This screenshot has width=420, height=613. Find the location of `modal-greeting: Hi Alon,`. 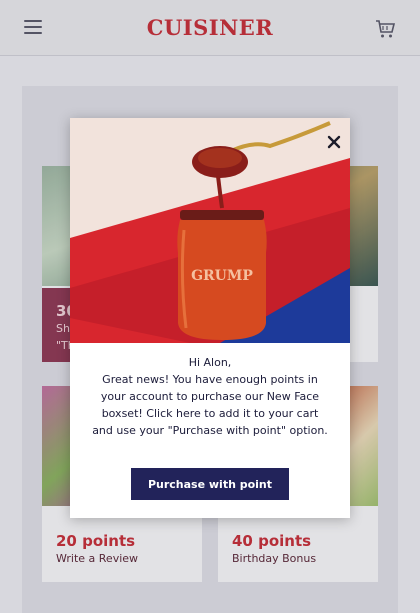

modal-greeting: Hi Alon, is located at coordinates (210, 362).